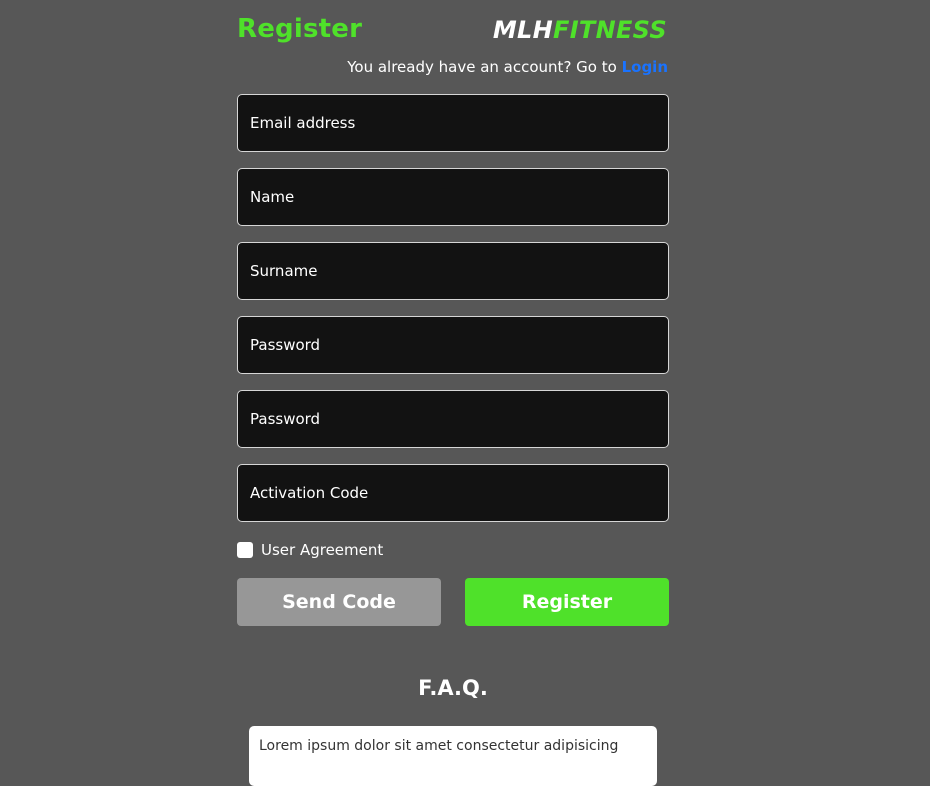 The image size is (930, 786). I want to click on activation-code-input, so click(453, 493).